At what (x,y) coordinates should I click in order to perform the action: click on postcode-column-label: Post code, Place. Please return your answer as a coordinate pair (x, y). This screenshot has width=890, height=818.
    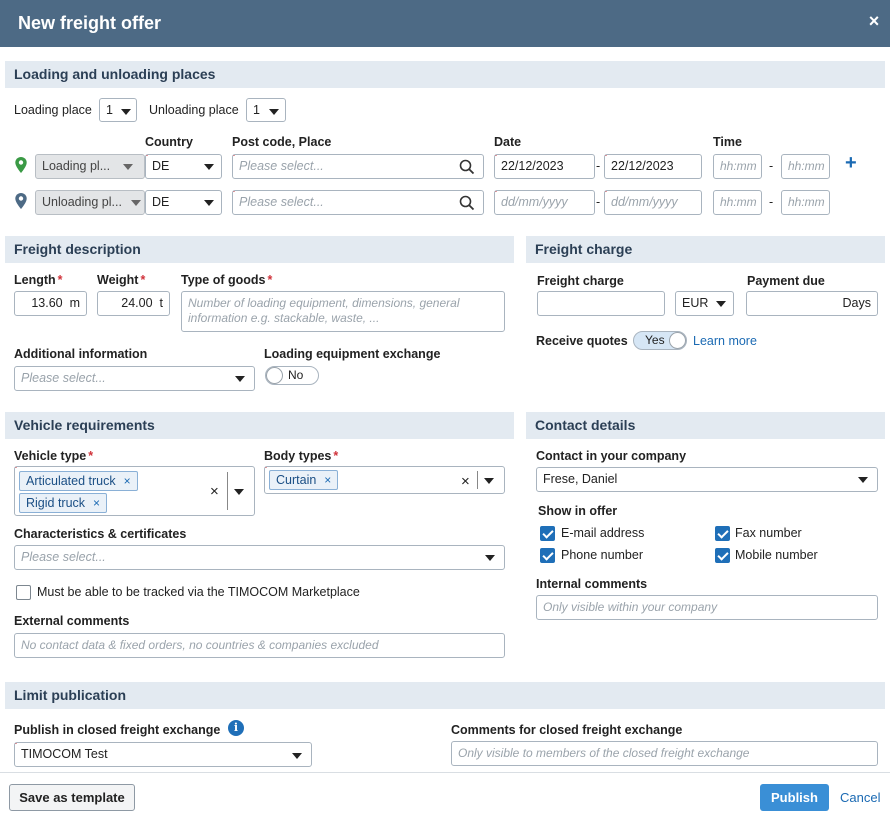
    Looking at the image, I should click on (282, 142).